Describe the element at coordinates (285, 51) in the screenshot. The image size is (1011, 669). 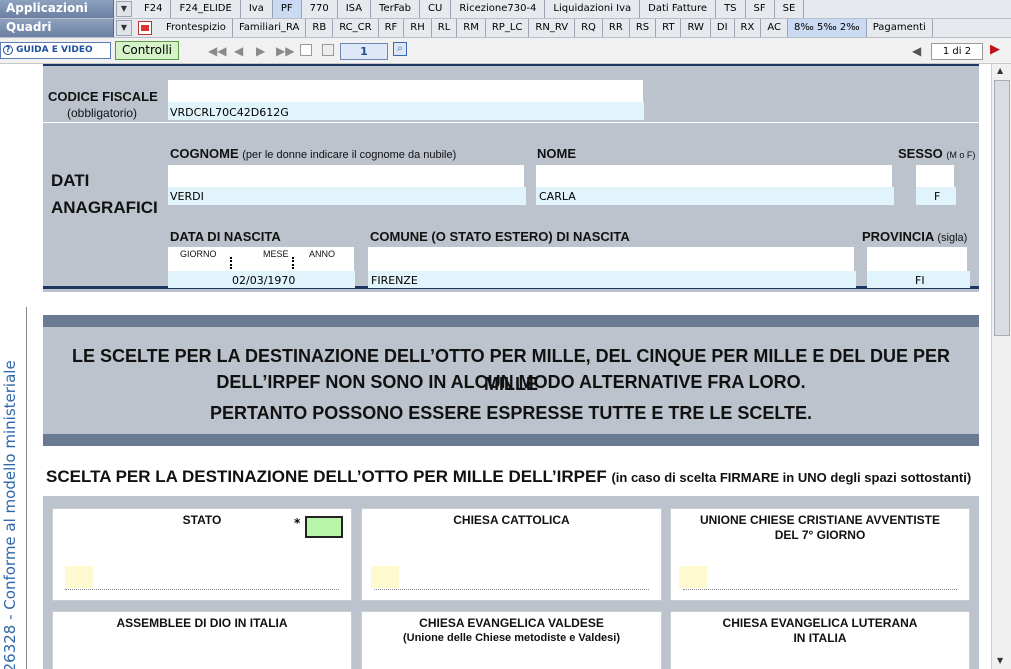
I see `last-page-icon: ▶▶` at that location.